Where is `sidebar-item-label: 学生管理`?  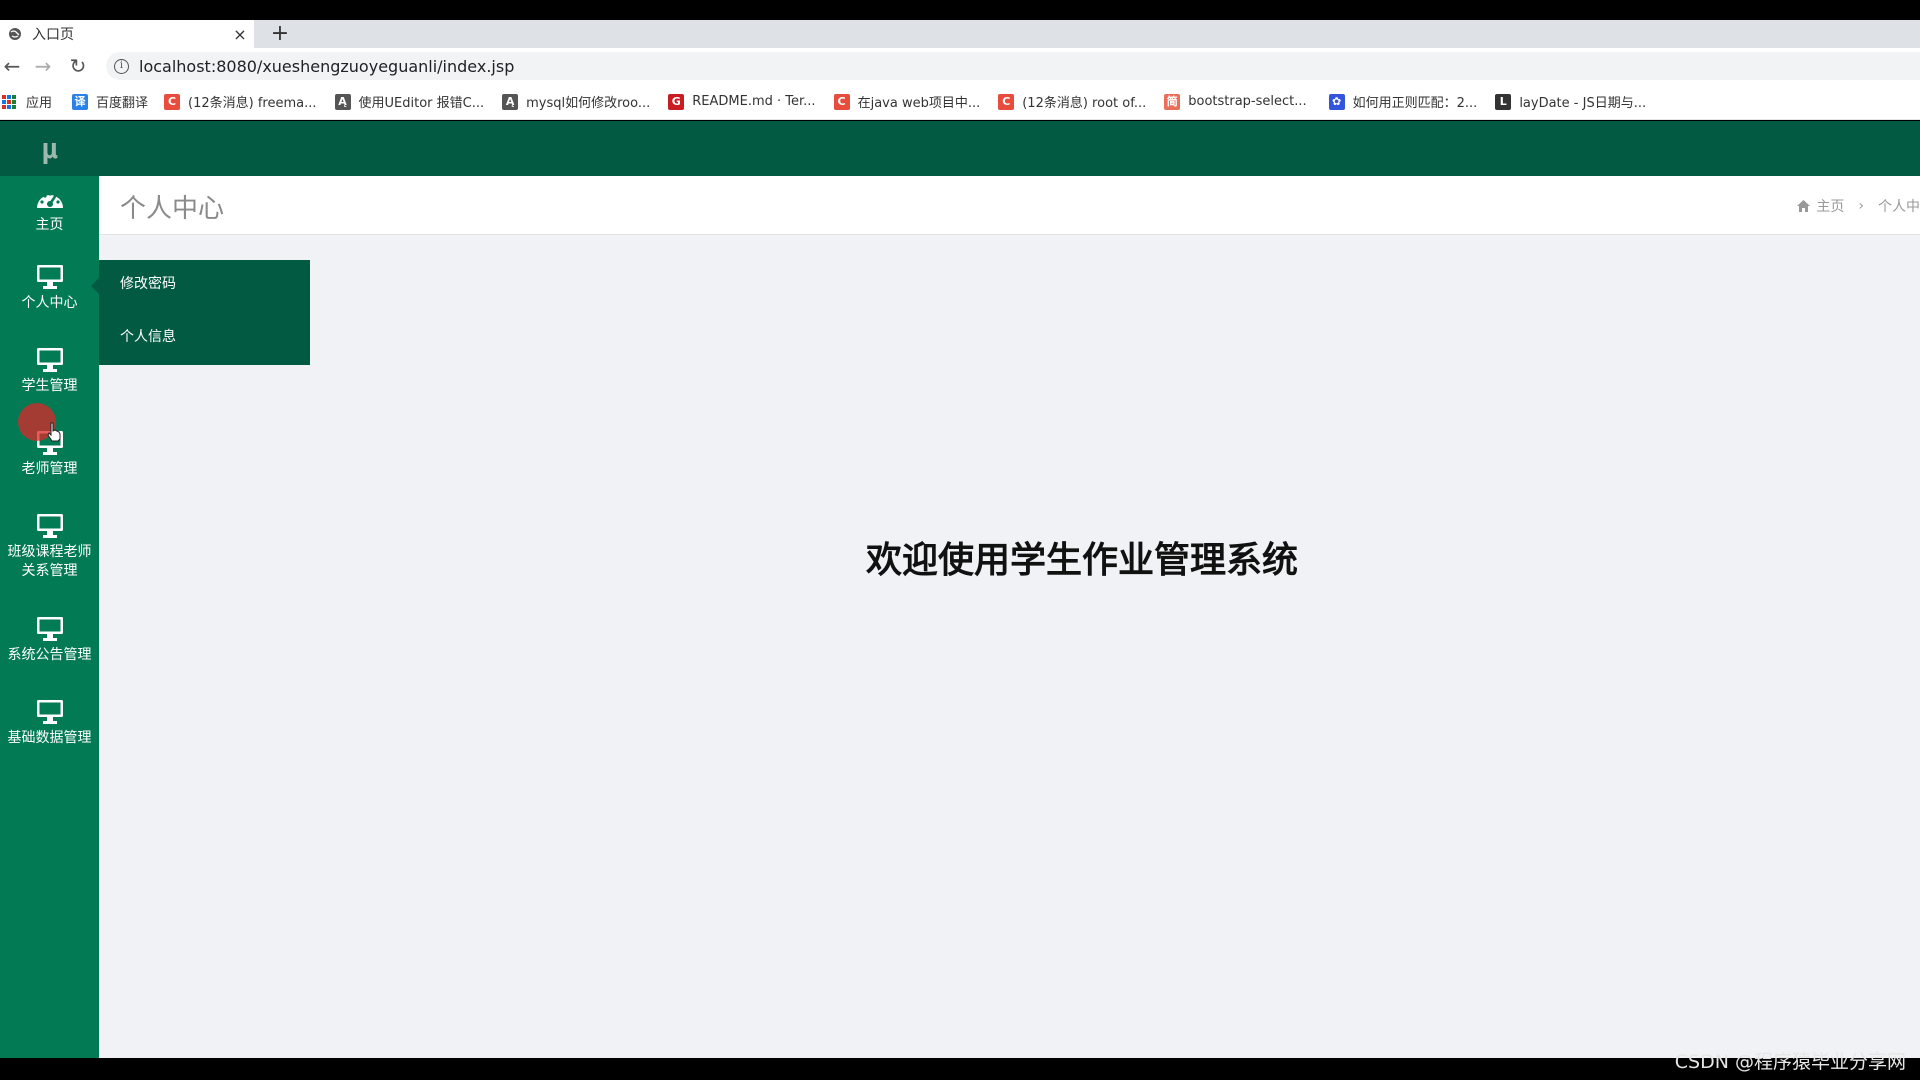
sidebar-item-label: 学生管理 is located at coordinates (49, 386).